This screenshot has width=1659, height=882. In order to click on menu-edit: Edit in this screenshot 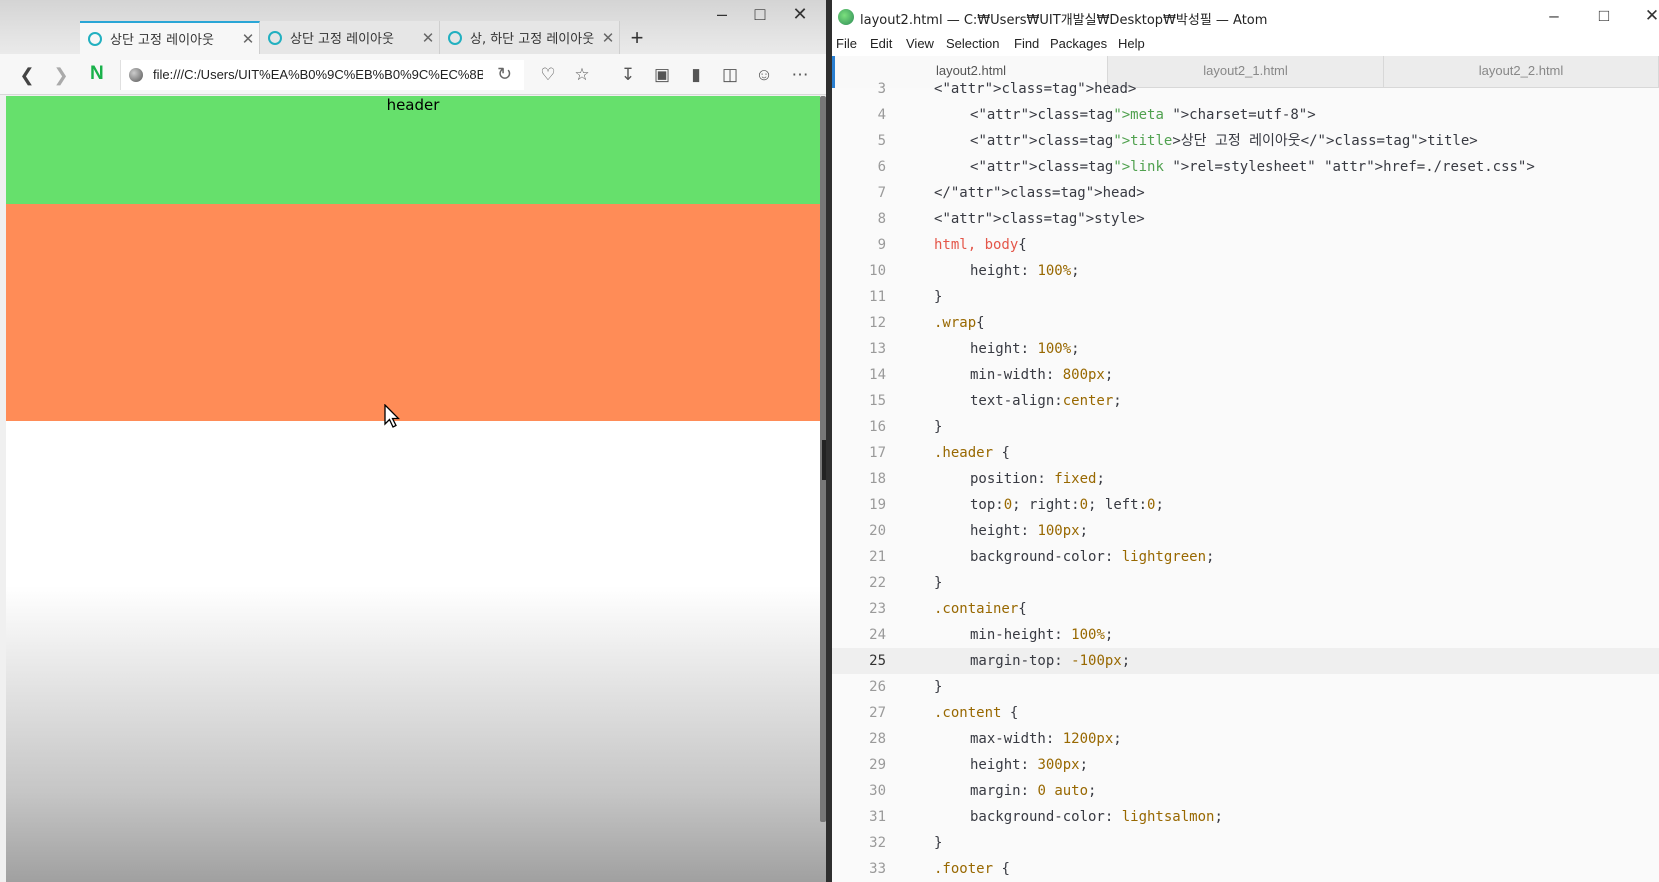, I will do `click(881, 43)`.